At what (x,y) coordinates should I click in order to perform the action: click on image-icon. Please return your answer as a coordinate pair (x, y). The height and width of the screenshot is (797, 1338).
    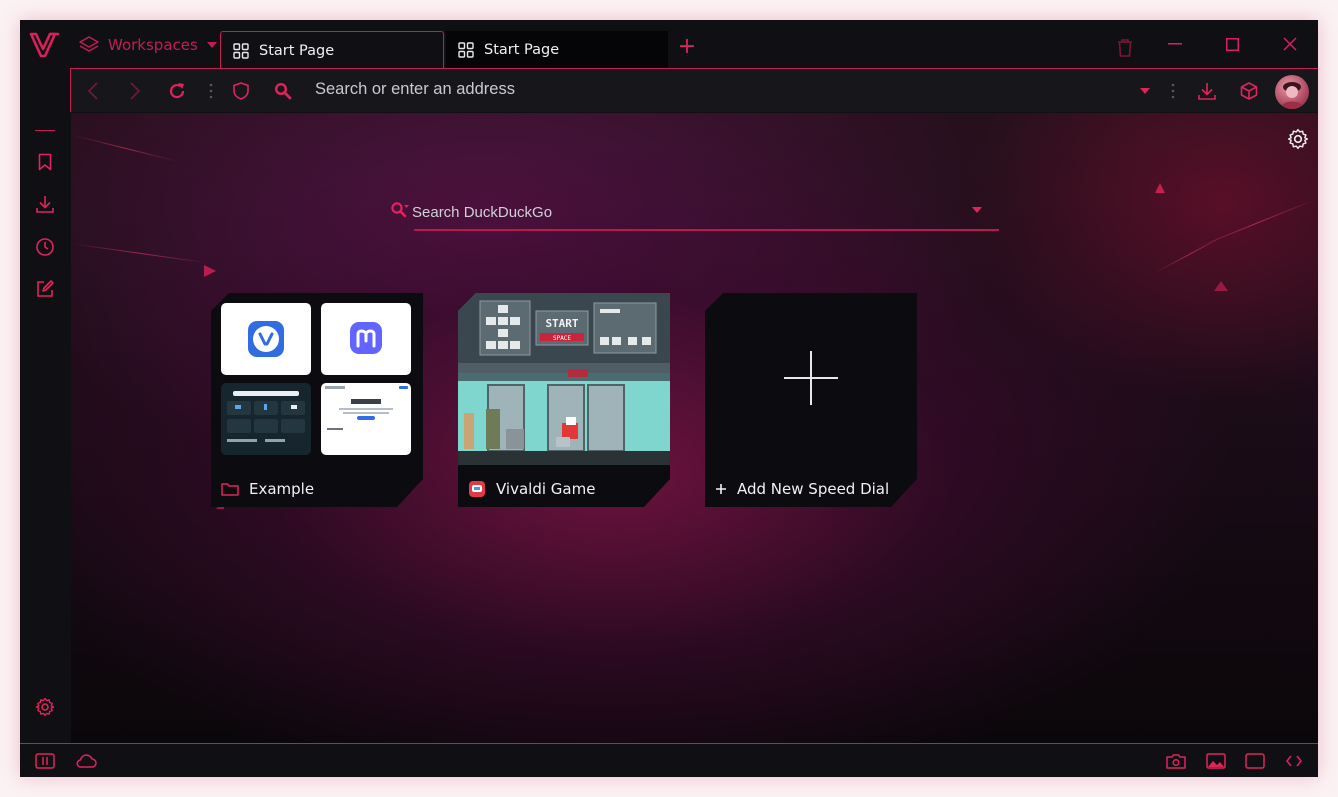
    Looking at the image, I should click on (1216, 761).